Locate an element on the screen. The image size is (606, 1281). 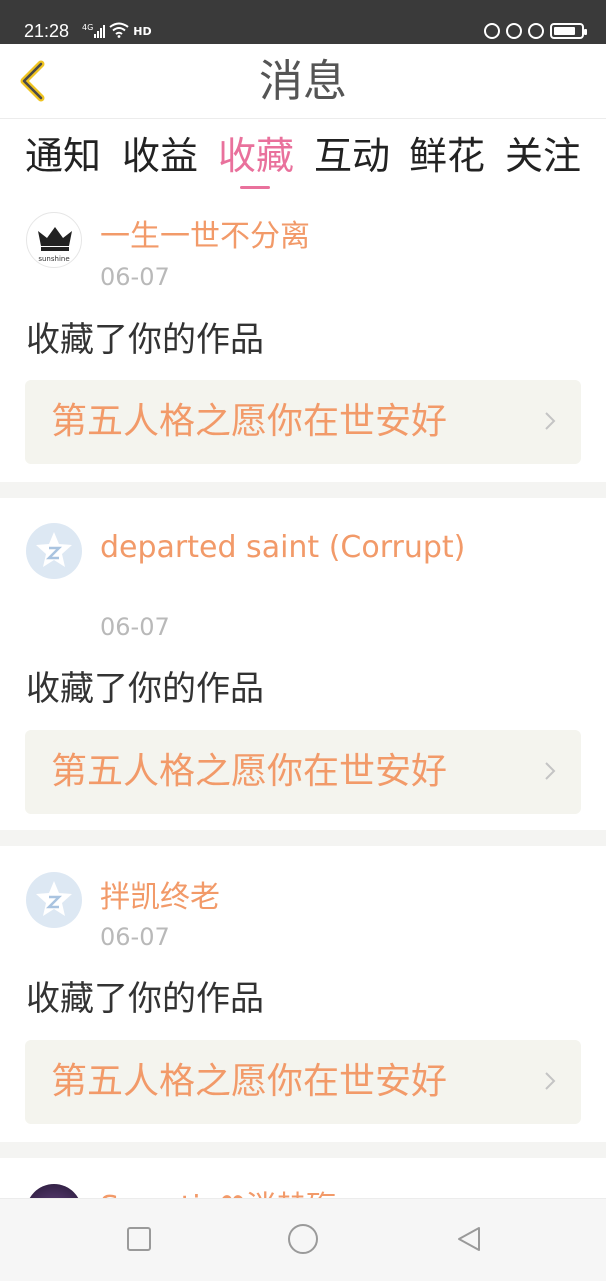
tab-notifications: 通知 is located at coordinates (63, 156).